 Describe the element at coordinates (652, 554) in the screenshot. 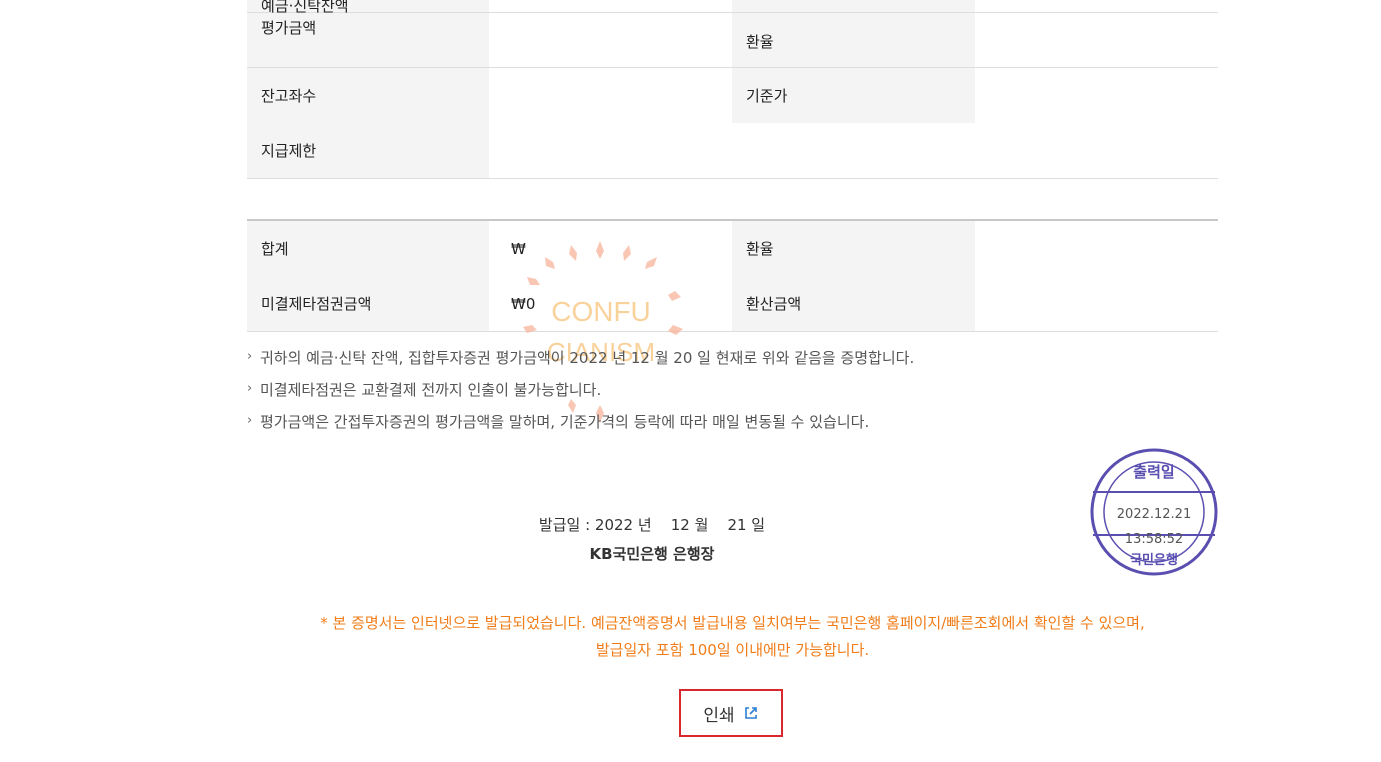

I see `bank-name: KB국민은행 은행장` at that location.